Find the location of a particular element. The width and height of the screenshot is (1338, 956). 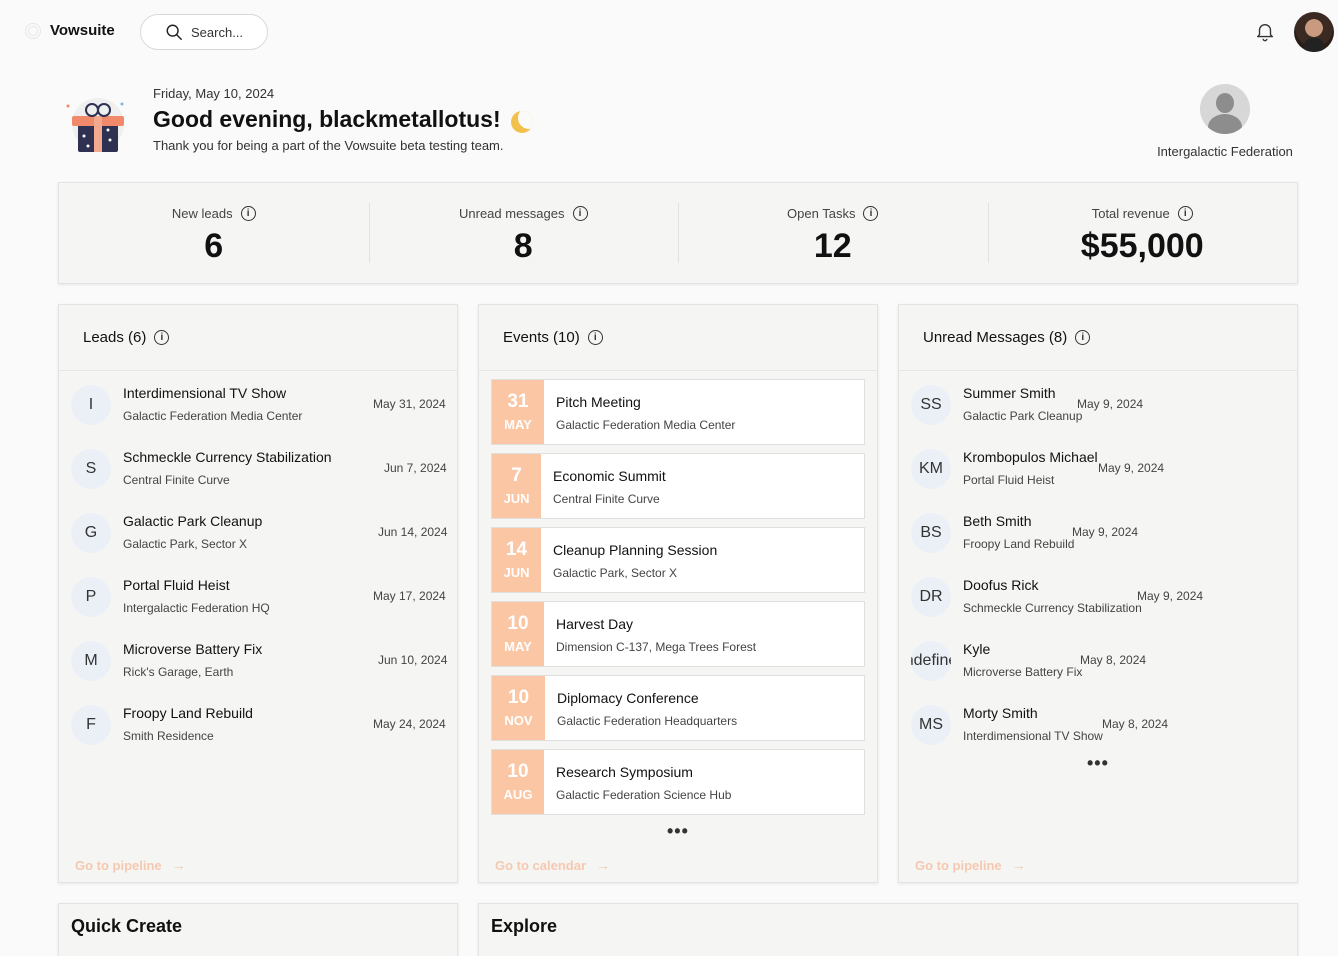

event-title: Harvest Day is located at coordinates (595, 624).